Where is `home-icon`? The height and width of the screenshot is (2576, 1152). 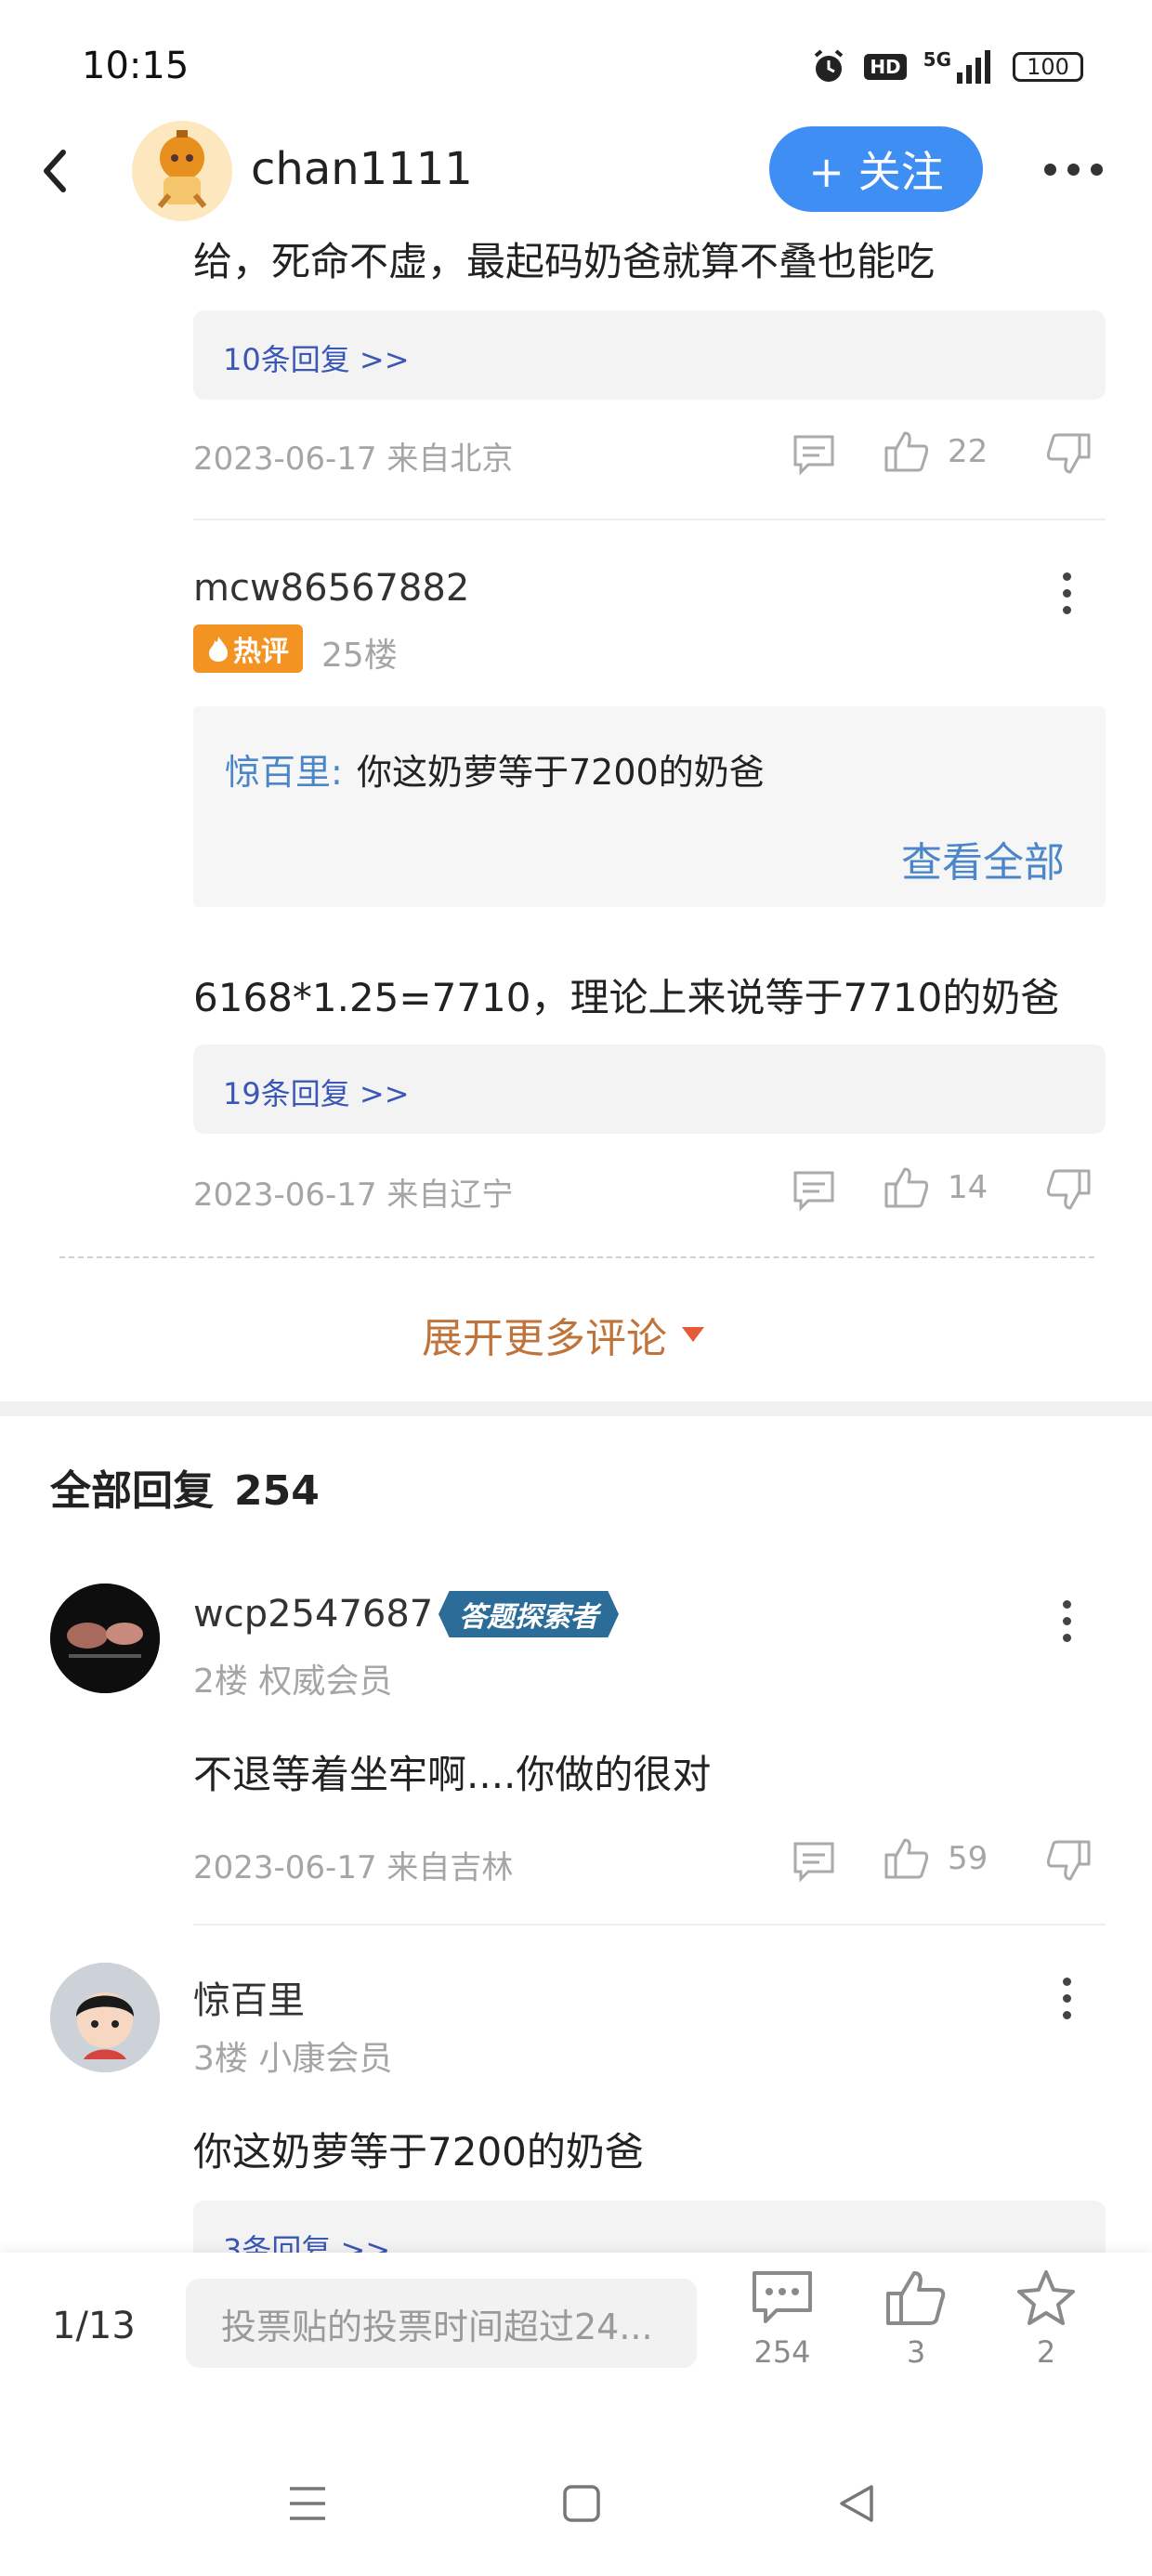
home-icon is located at coordinates (581, 2503).